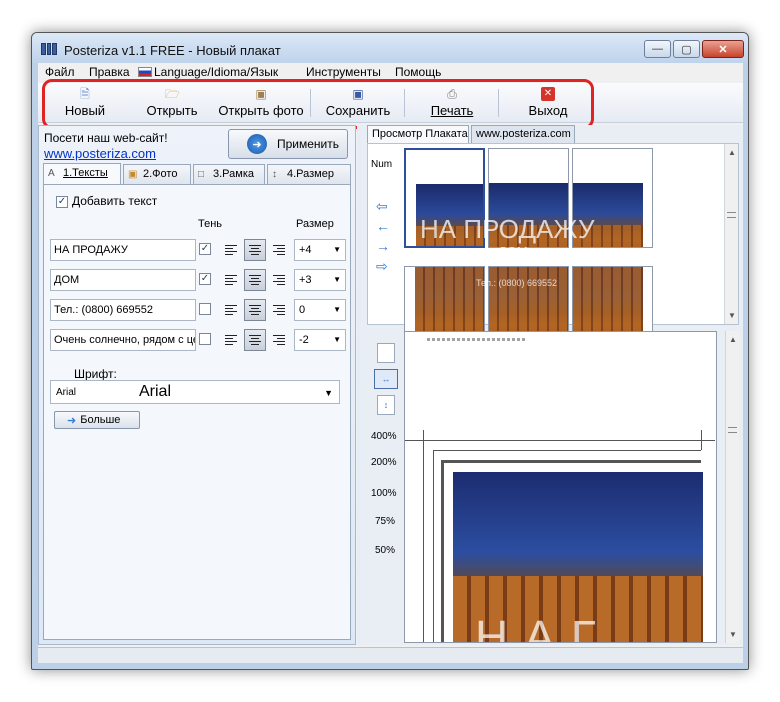  Describe the element at coordinates (97, 420) in the screenshot. I see `more-button: ➜ Больше` at that location.